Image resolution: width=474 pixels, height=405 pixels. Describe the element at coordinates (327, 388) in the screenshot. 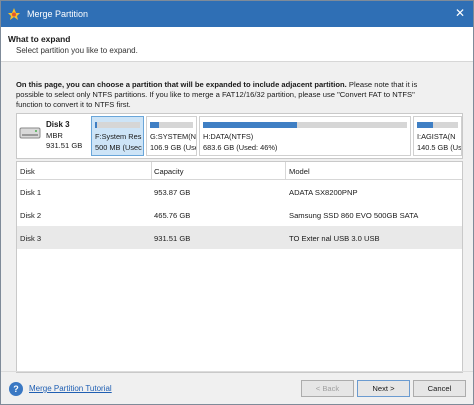

I see `back-button: < Back` at that location.